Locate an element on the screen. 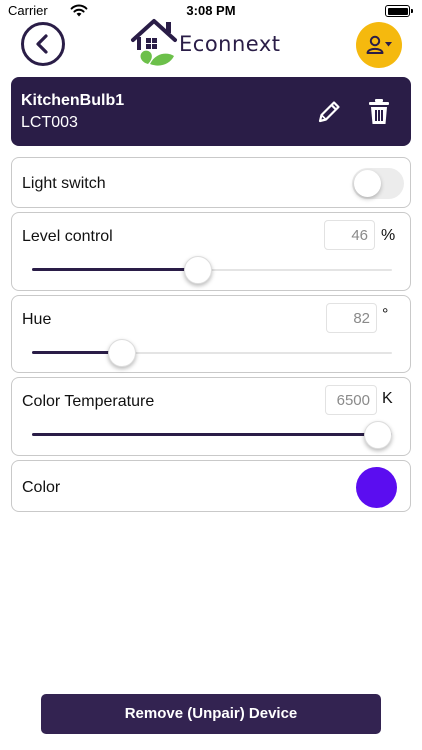 Image resolution: width=422 pixels, height=750 pixels. color-swatch-button is located at coordinates (376, 487).